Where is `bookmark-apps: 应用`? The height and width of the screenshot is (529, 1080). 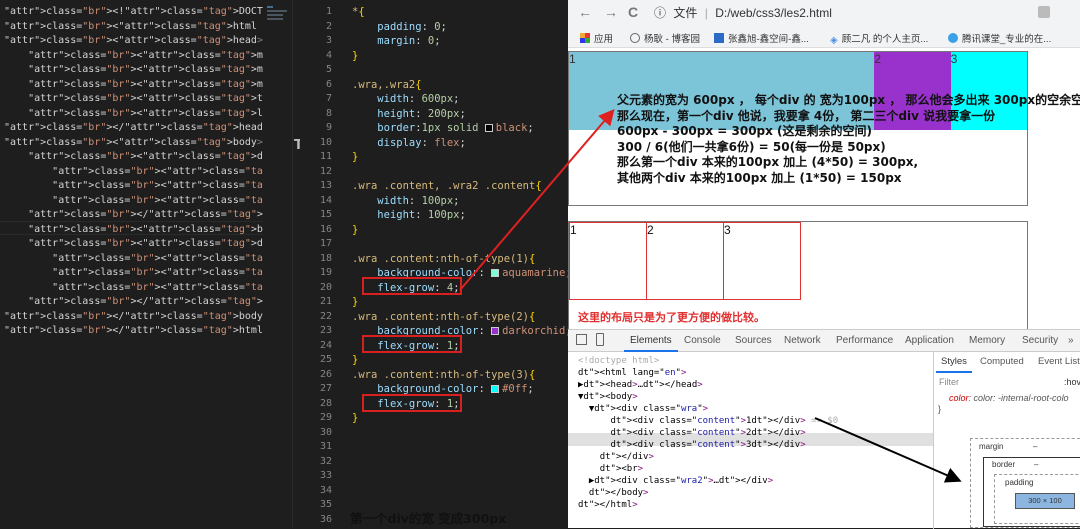
bookmark-apps: 应用 is located at coordinates (596, 38).